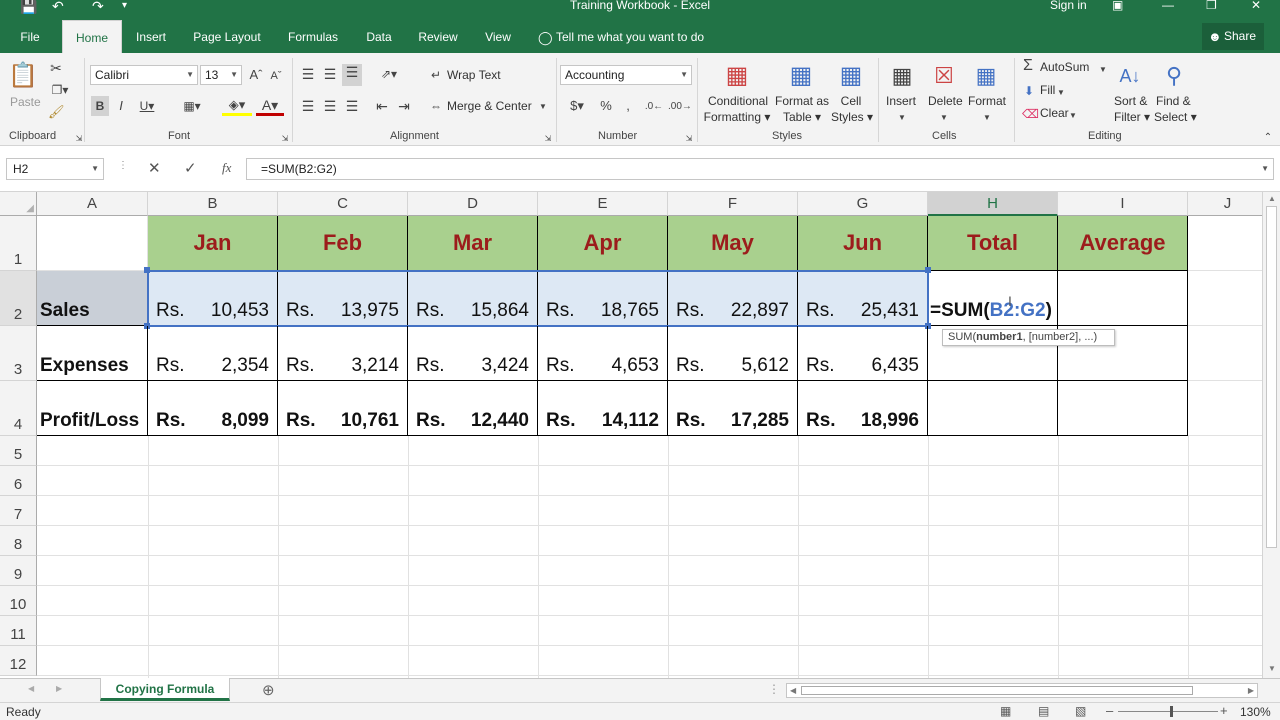 The image size is (1280, 720). Describe the element at coordinates (1271, 377) in the screenshot. I see `vertical-scroll-thumb` at that location.